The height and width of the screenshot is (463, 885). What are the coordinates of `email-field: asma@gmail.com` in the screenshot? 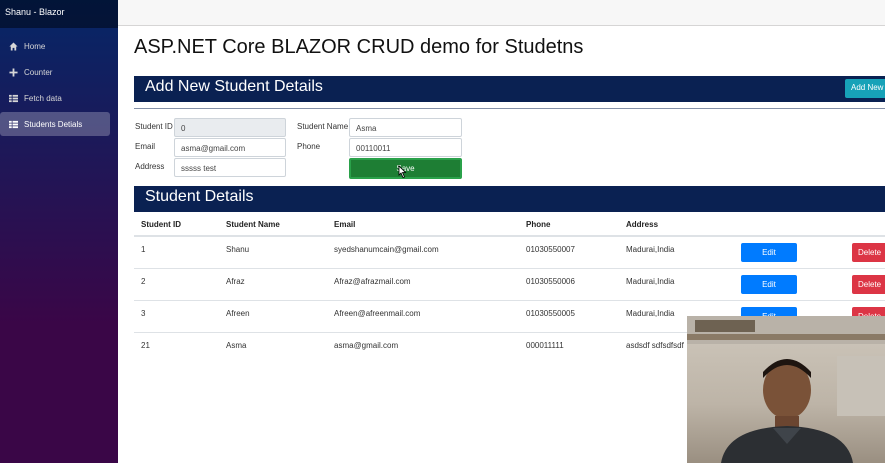 It's located at (230, 147).